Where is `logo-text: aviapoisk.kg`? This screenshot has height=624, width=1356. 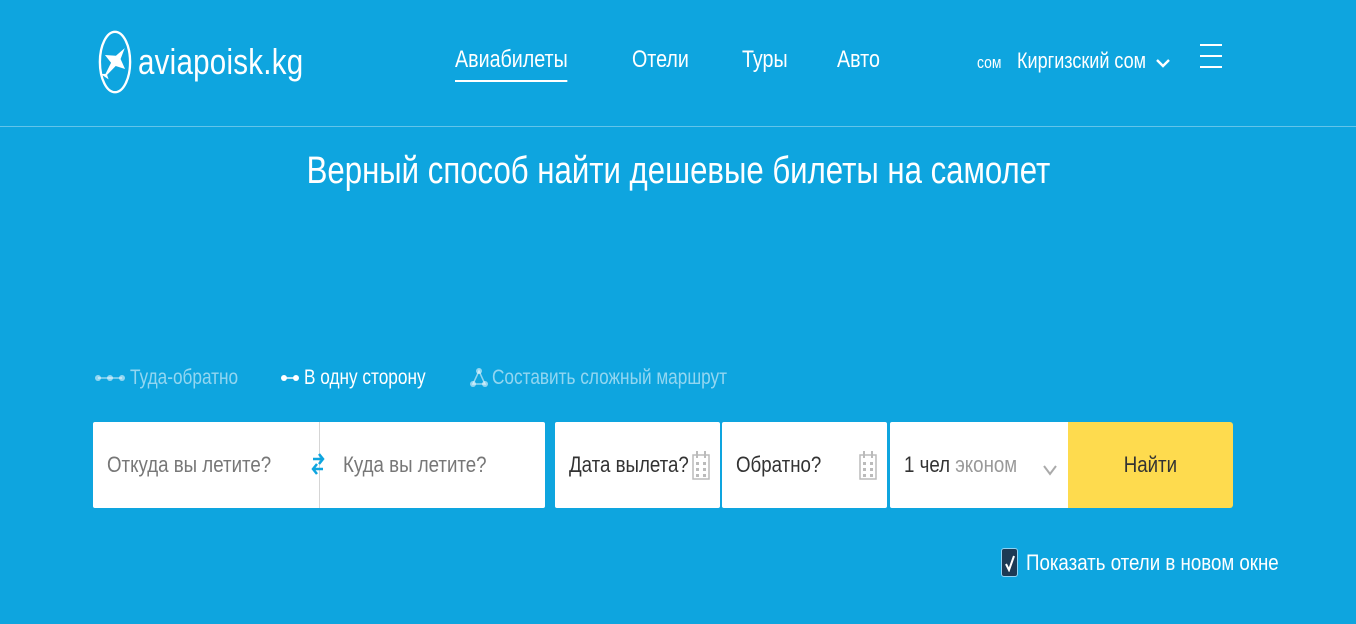 logo-text: aviapoisk.kg is located at coordinates (221, 61).